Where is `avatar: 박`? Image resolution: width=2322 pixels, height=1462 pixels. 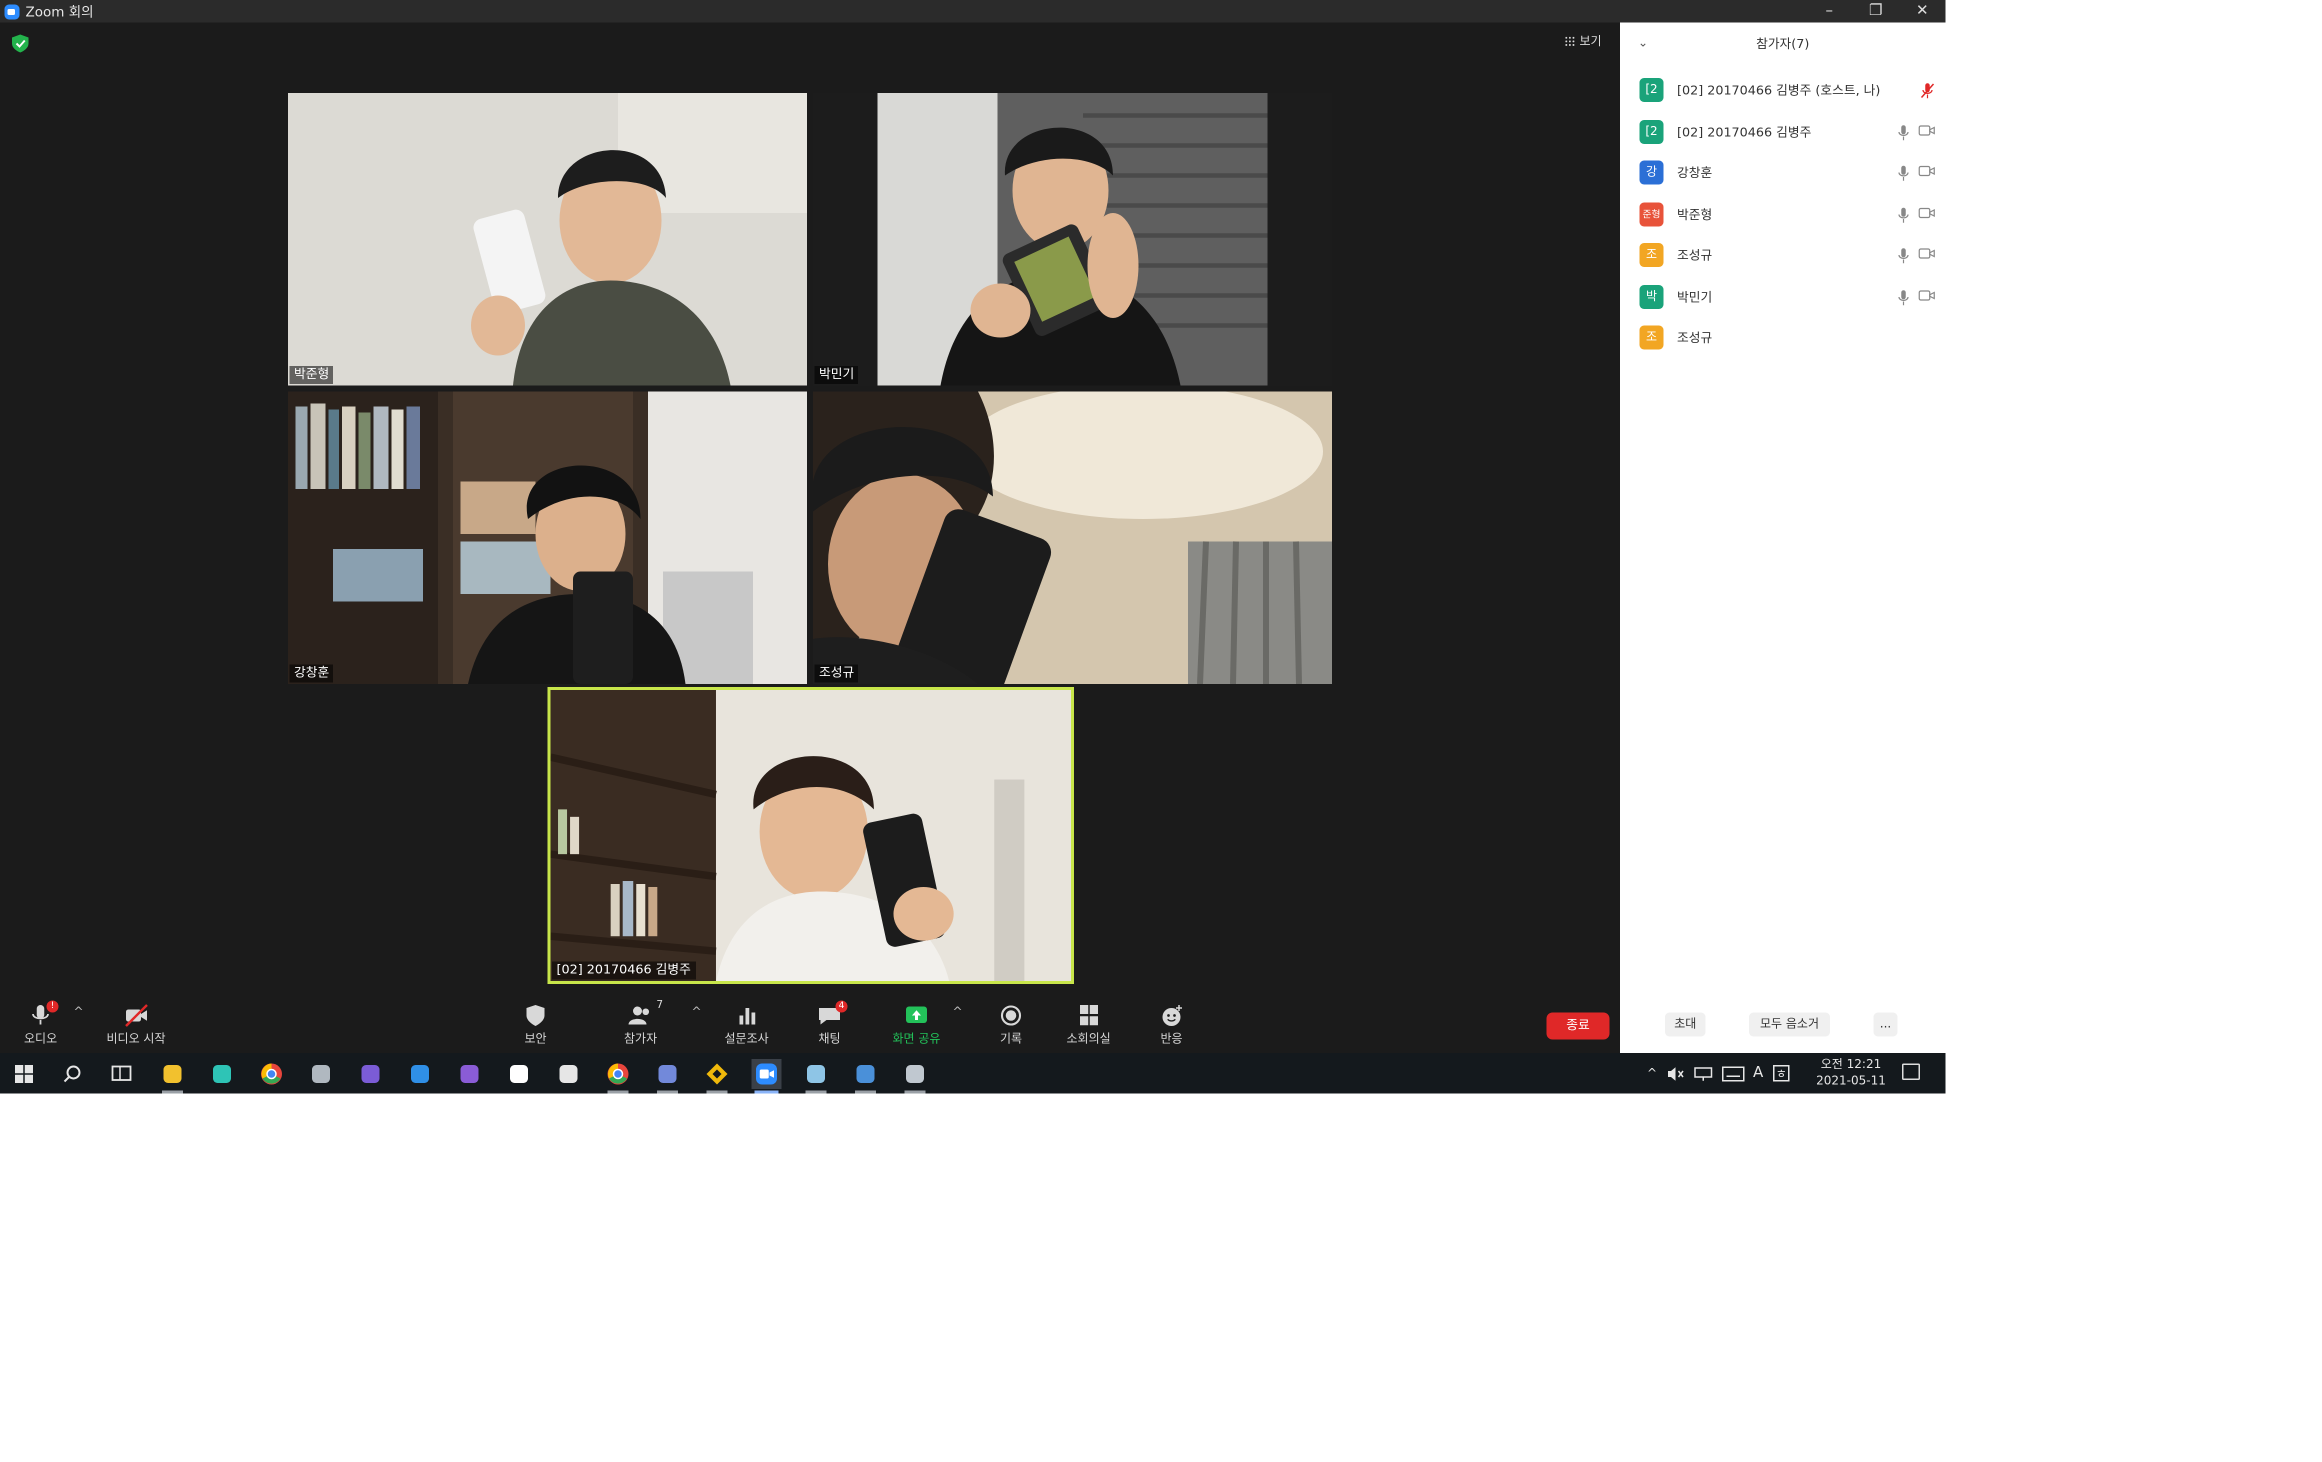
avatar: 박 is located at coordinates (1651, 297).